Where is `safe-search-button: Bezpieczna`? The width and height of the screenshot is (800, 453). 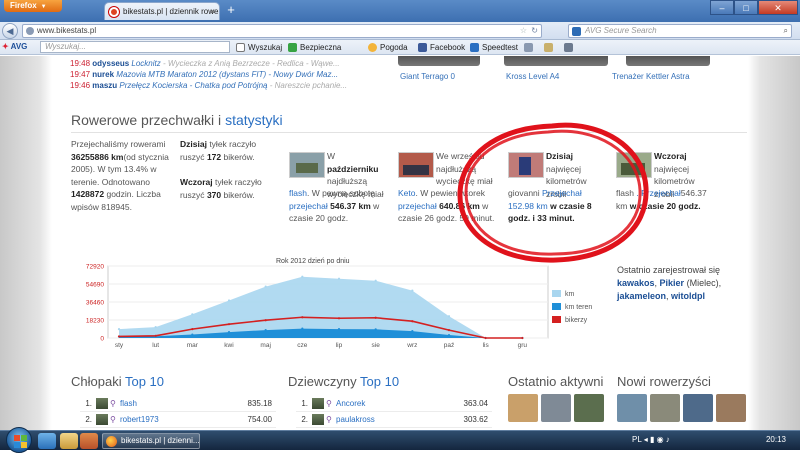
safe-search-button: Bezpieczna is located at coordinates (314, 47).